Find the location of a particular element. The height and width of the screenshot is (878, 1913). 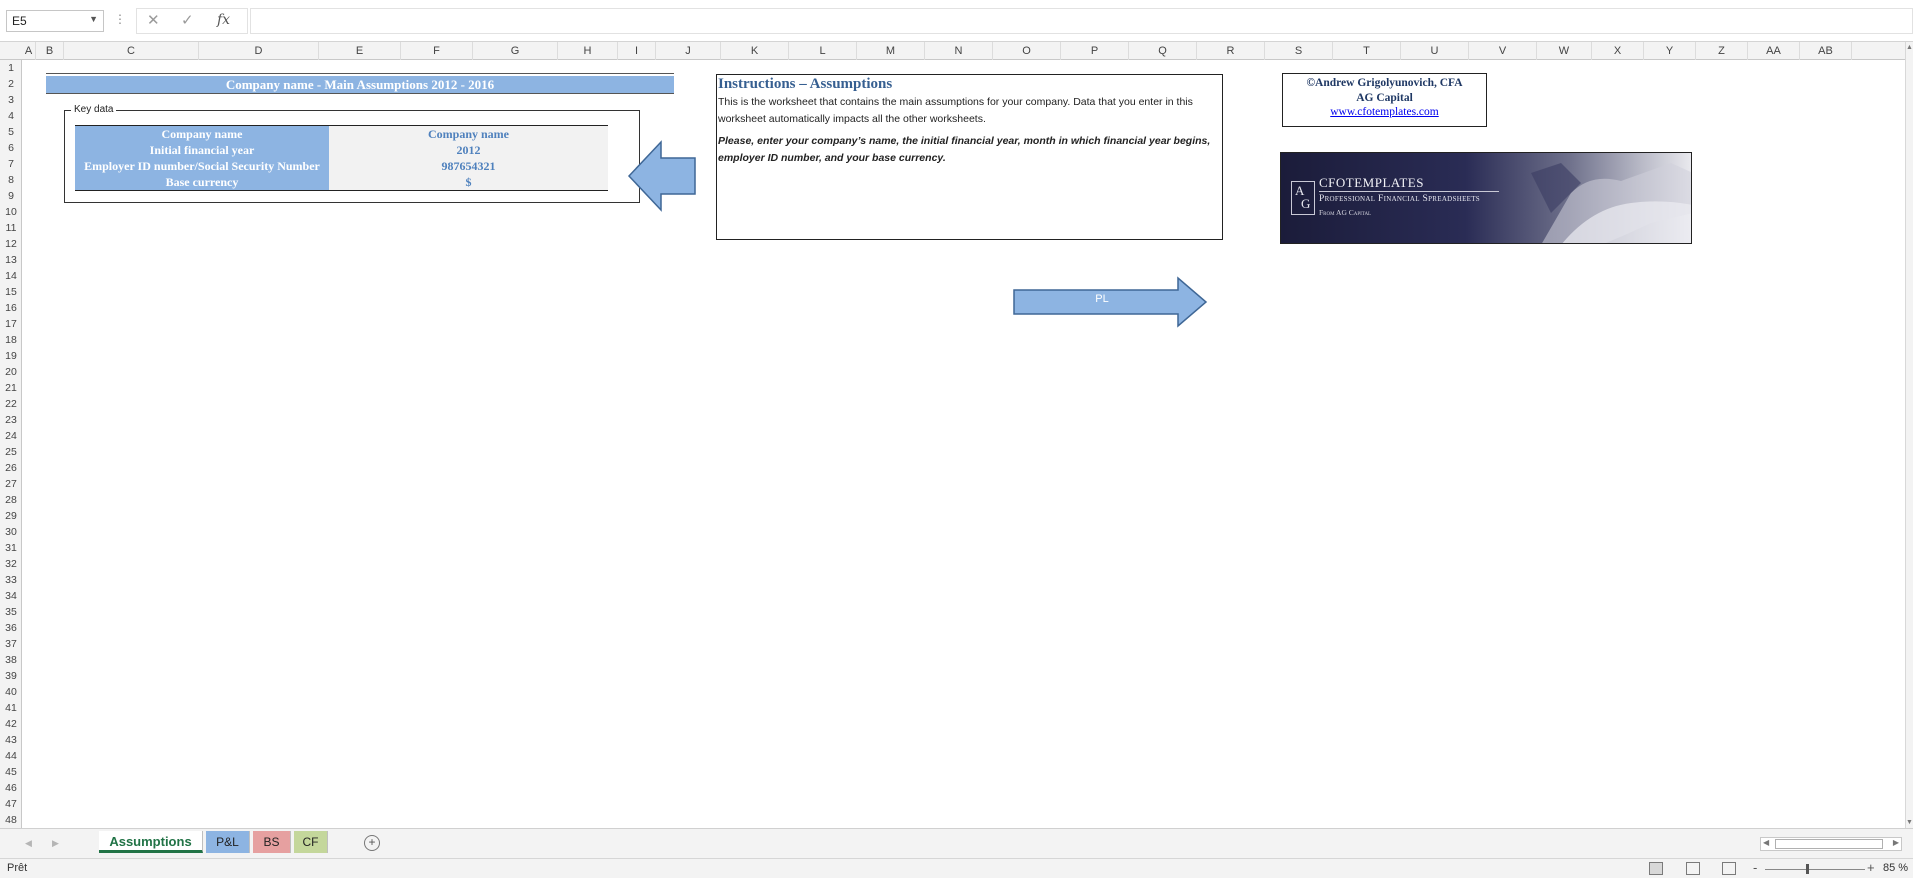

website-link: www.cfotemplates.com is located at coordinates (1384, 112).